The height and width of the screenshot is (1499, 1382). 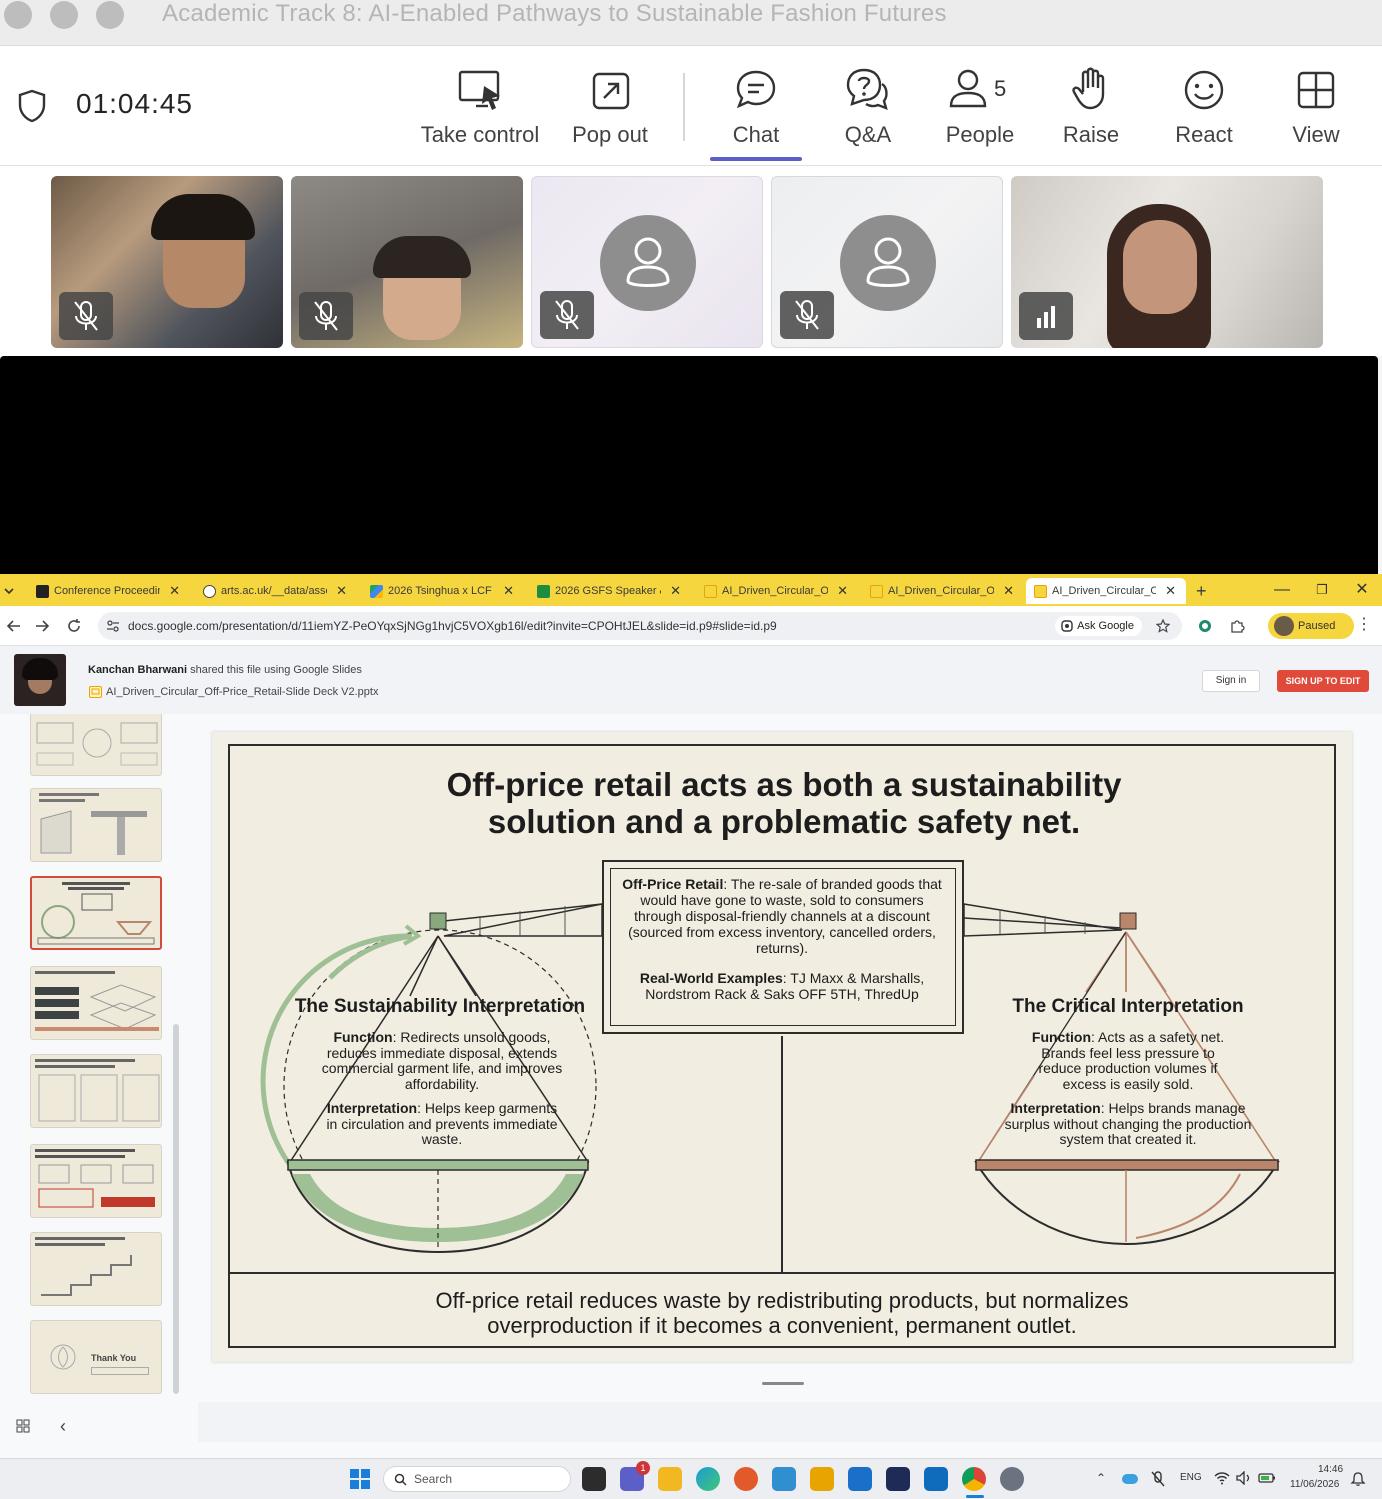 I want to click on calendar-app-icon, so click(x=860, y=1479).